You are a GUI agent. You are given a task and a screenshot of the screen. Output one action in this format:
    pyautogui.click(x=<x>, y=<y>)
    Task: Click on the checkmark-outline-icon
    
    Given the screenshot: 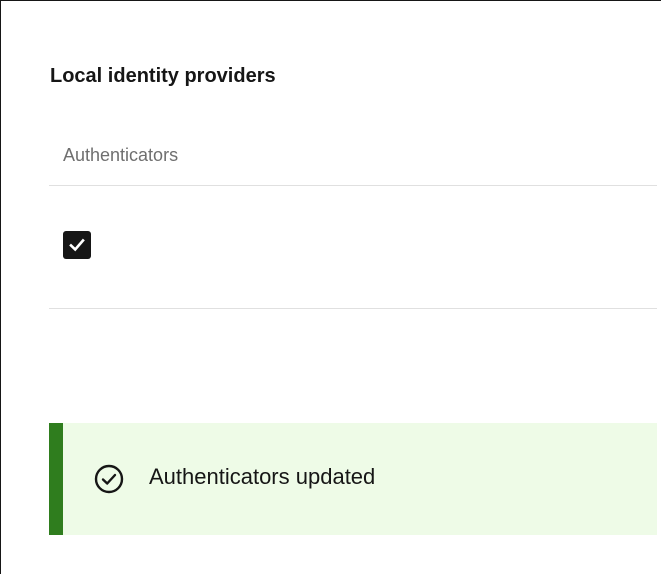 What is the action you would take?
    pyautogui.click(x=109, y=479)
    